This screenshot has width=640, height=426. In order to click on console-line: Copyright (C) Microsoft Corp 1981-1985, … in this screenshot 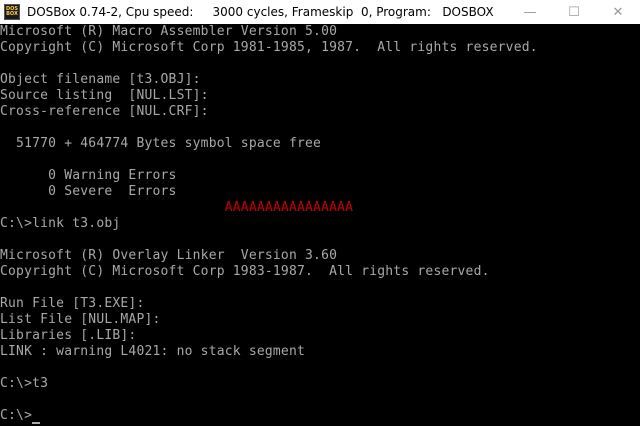, I will do `click(269, 47)`.